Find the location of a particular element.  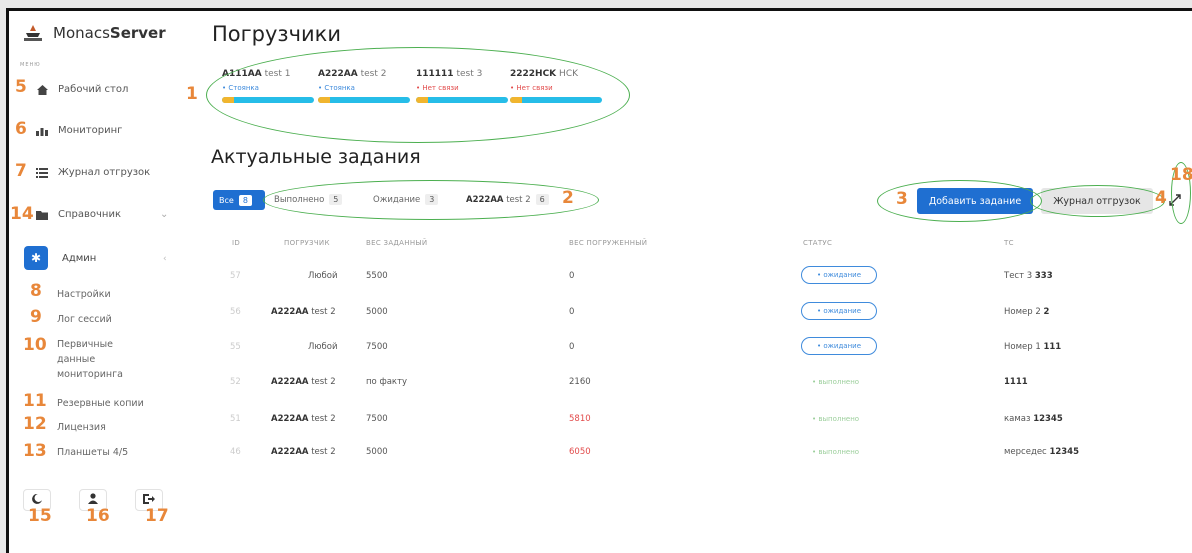

cell-id: 56 is located at coordinates (235, 312).